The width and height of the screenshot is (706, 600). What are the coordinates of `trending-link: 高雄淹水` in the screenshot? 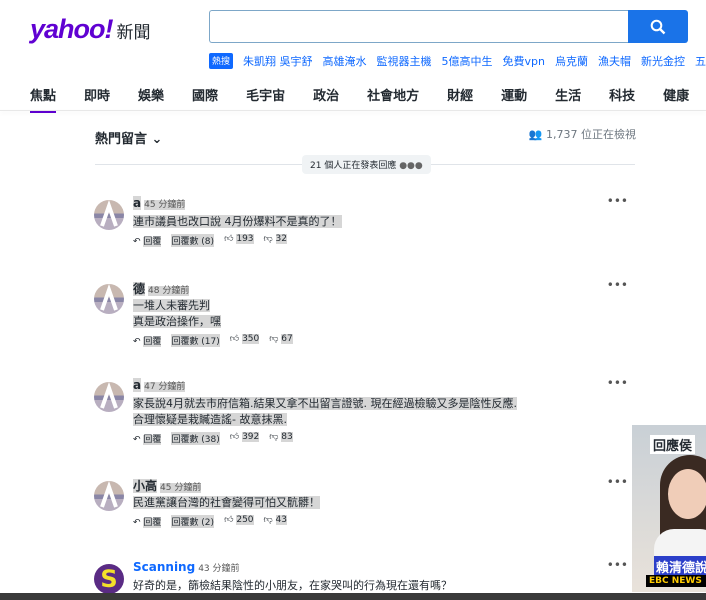 It's located at (345, 61).